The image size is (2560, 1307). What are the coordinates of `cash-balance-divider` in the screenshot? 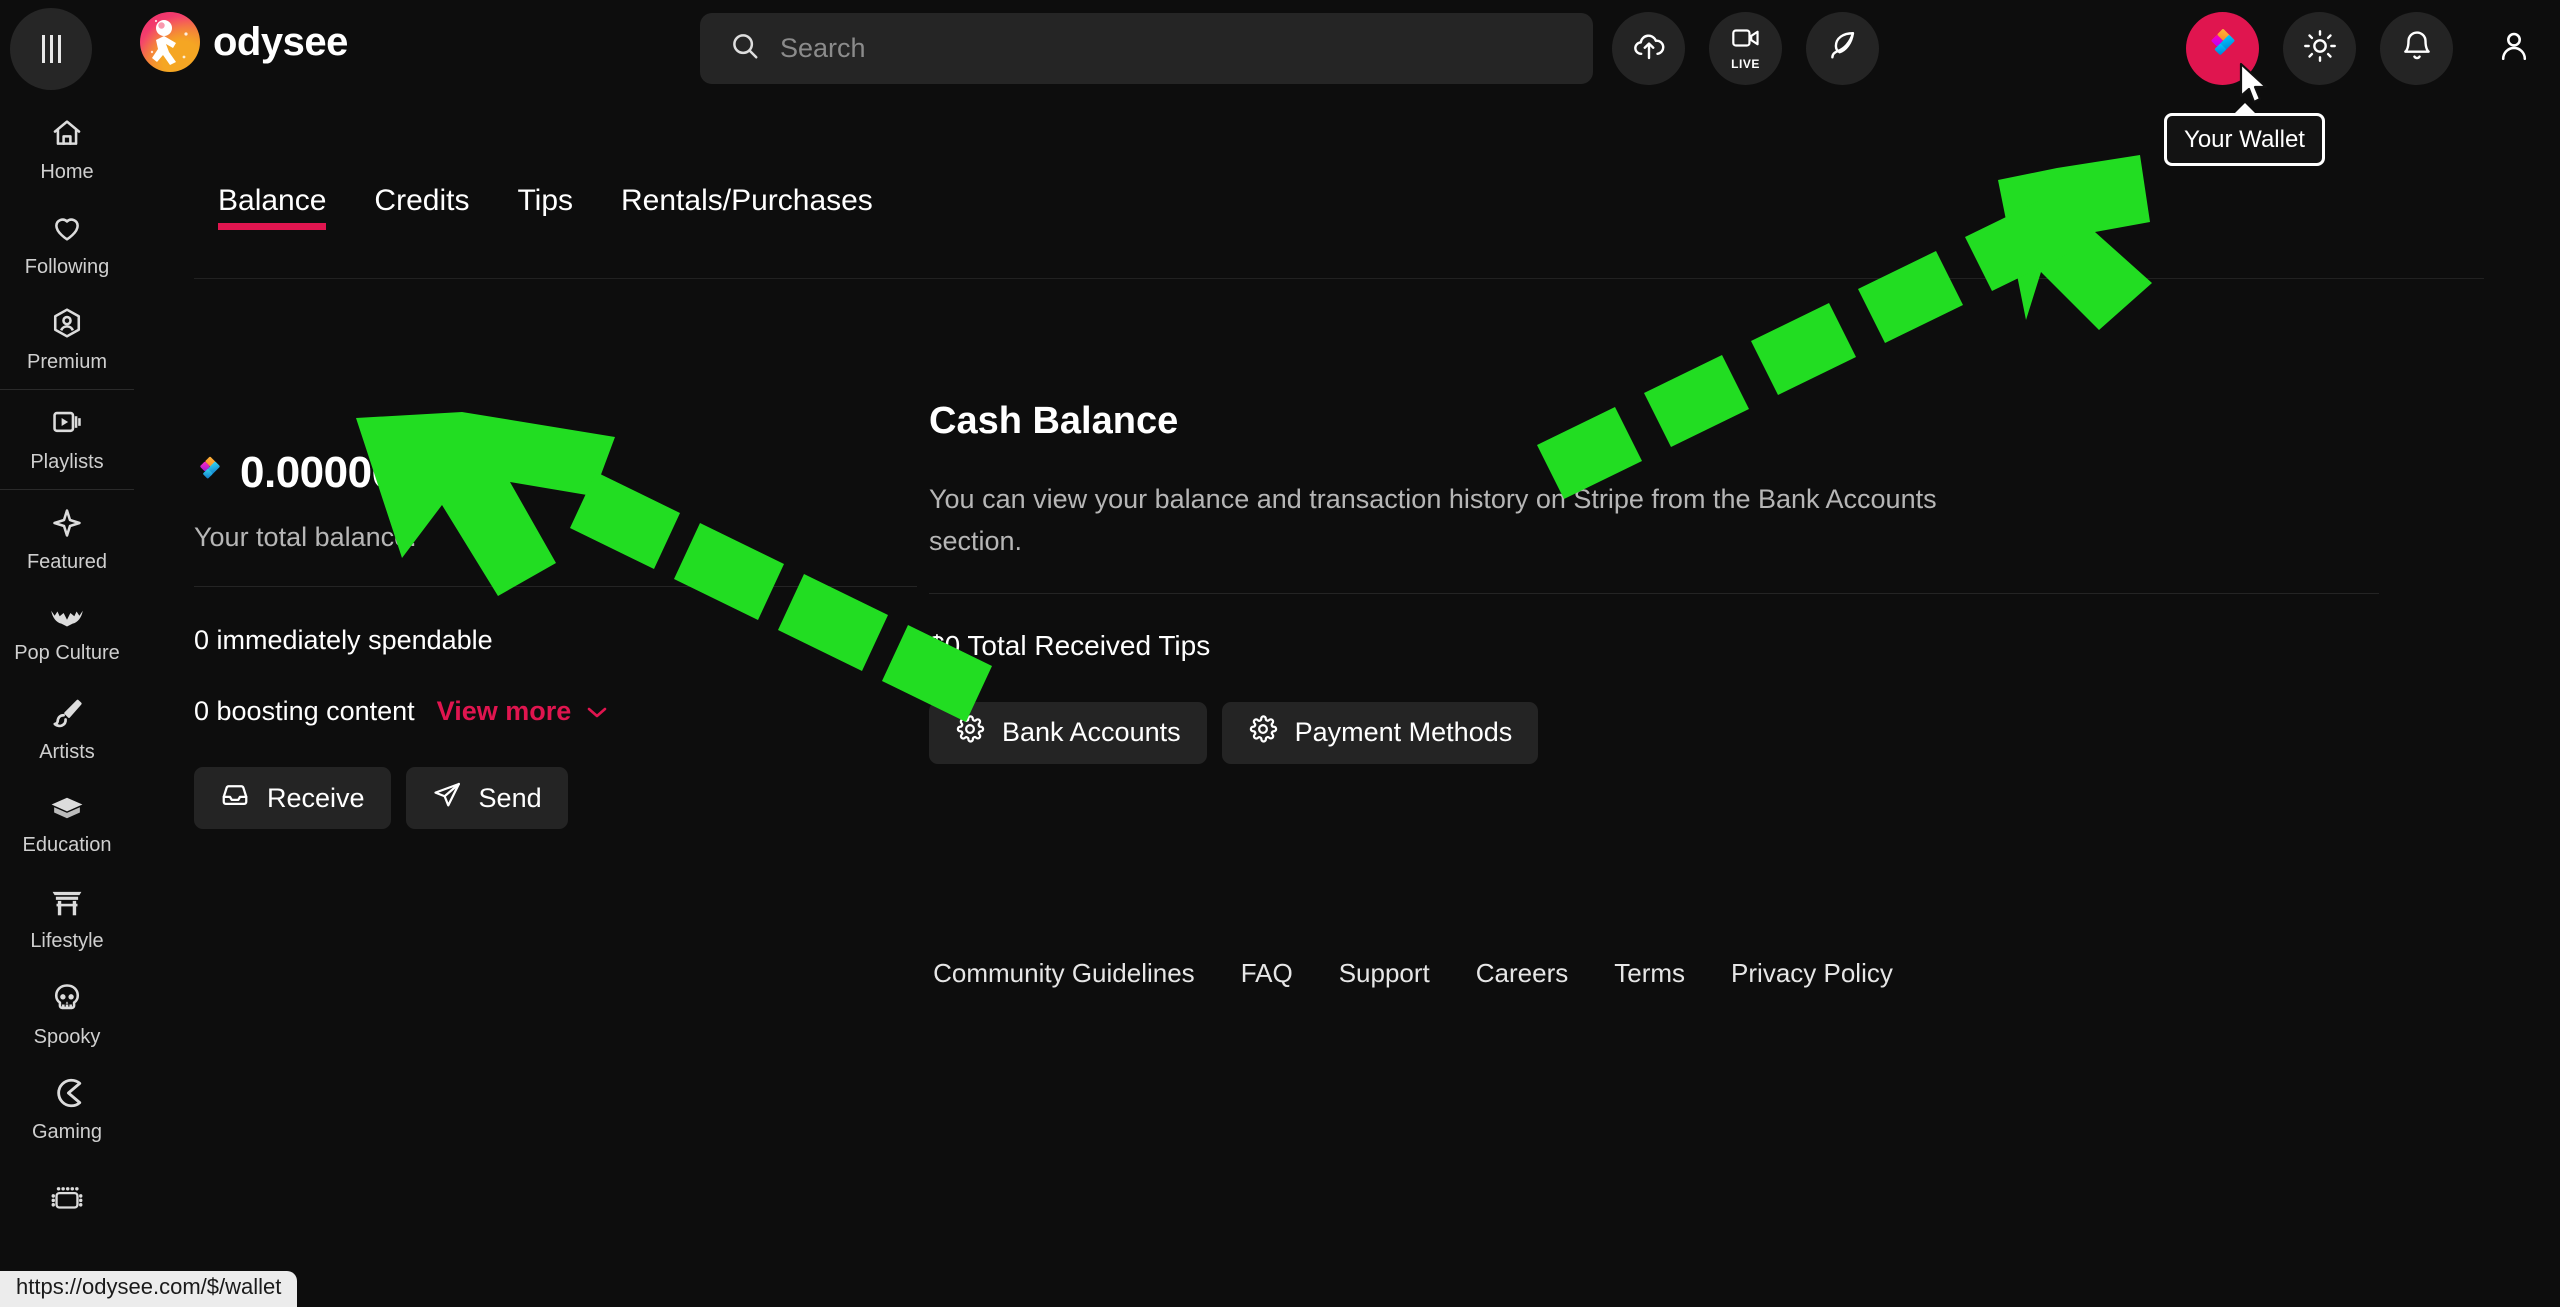 It's located at (1654, 593).